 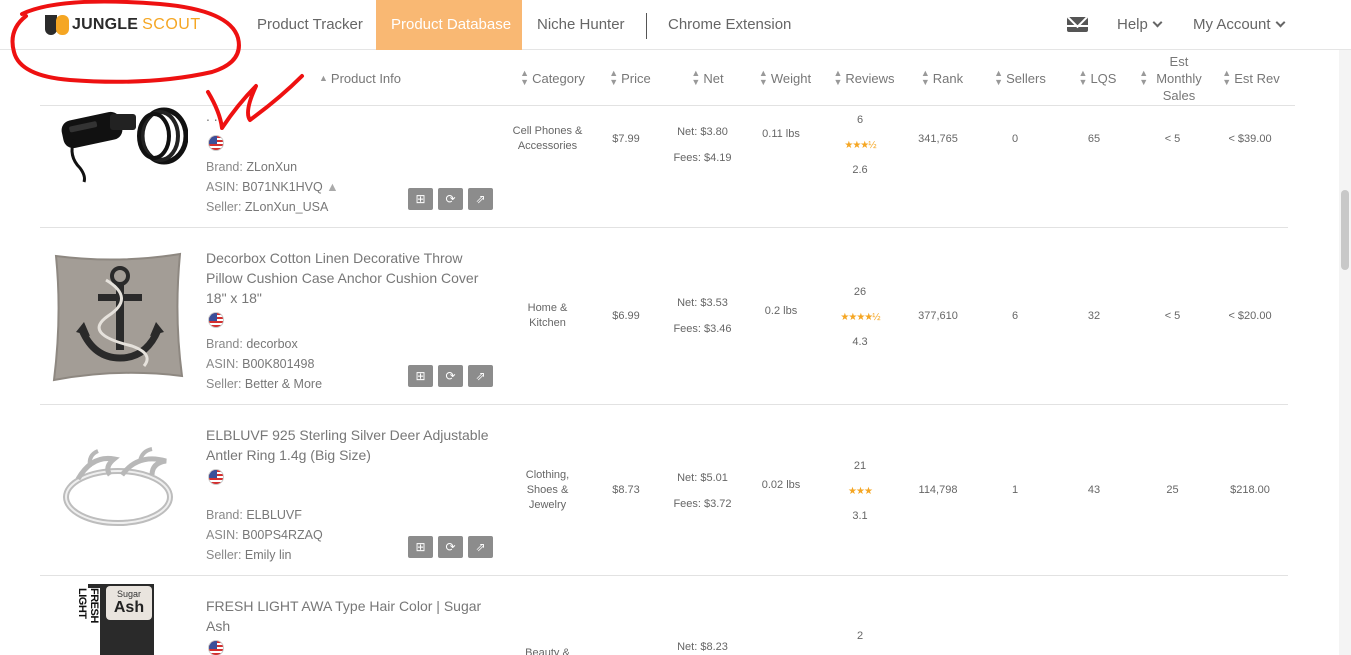 What do you see at coordinates (360, 78) in the screenshot?
I see `th-product-info: ▲ Product Info` at bounding box center [360, 78].